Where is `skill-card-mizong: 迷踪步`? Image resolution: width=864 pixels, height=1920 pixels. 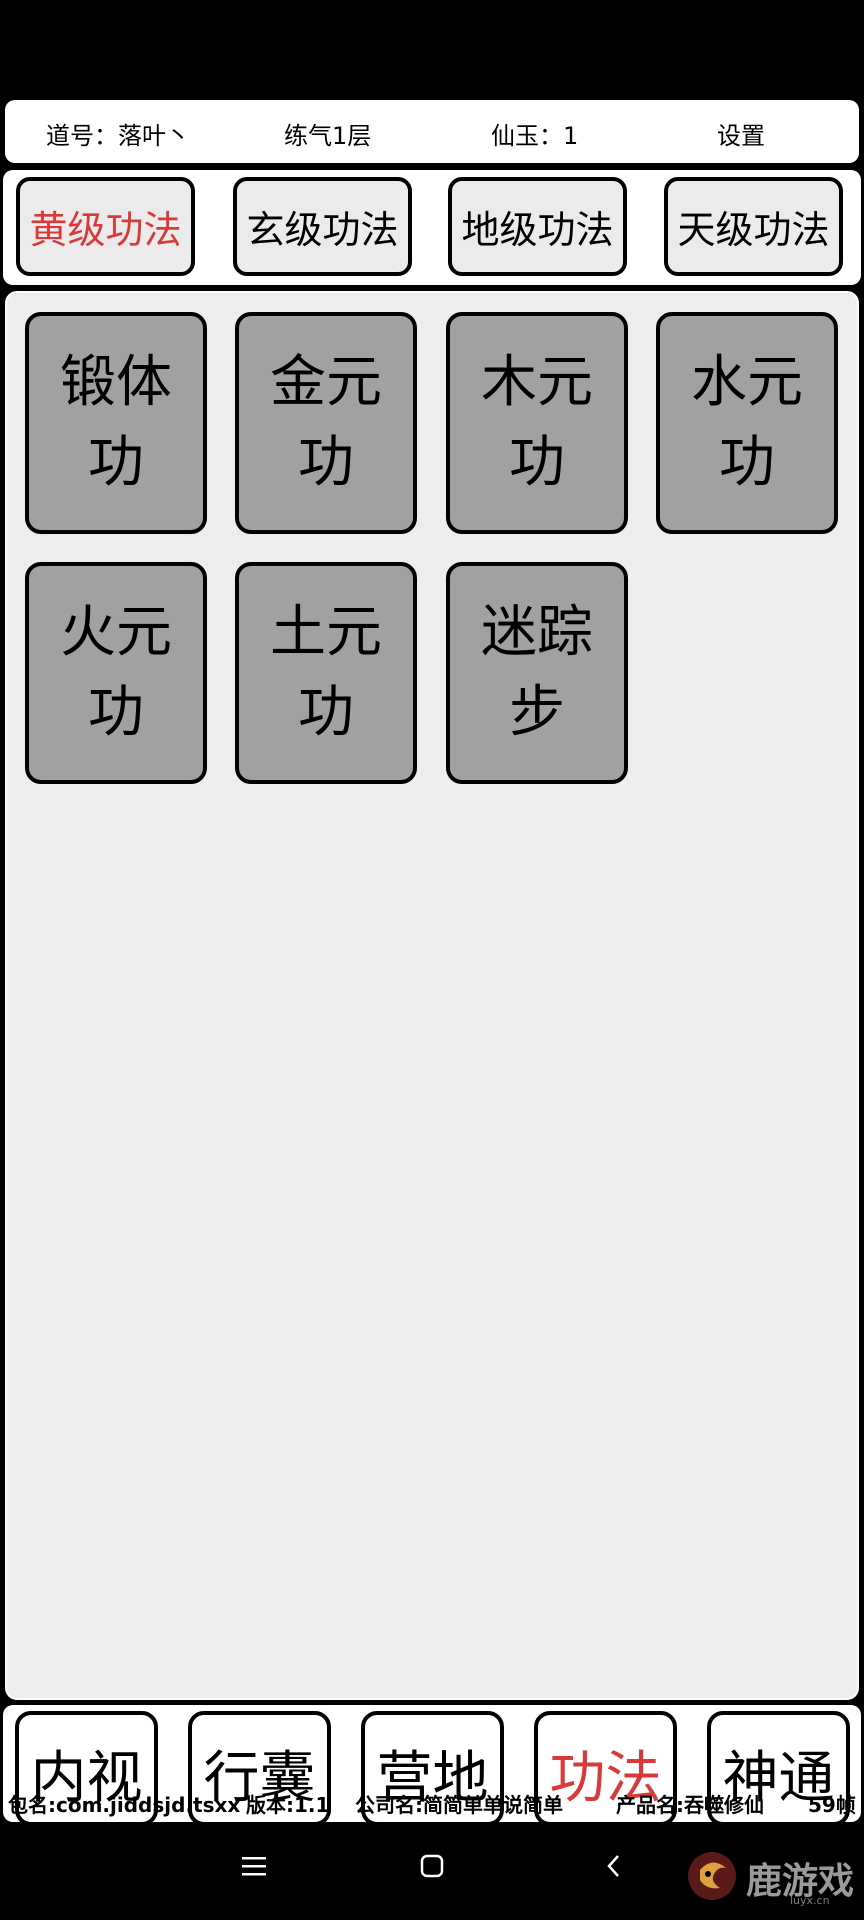 skill-card-mizong: 迷踪步 is located at coordinates (537, 673).